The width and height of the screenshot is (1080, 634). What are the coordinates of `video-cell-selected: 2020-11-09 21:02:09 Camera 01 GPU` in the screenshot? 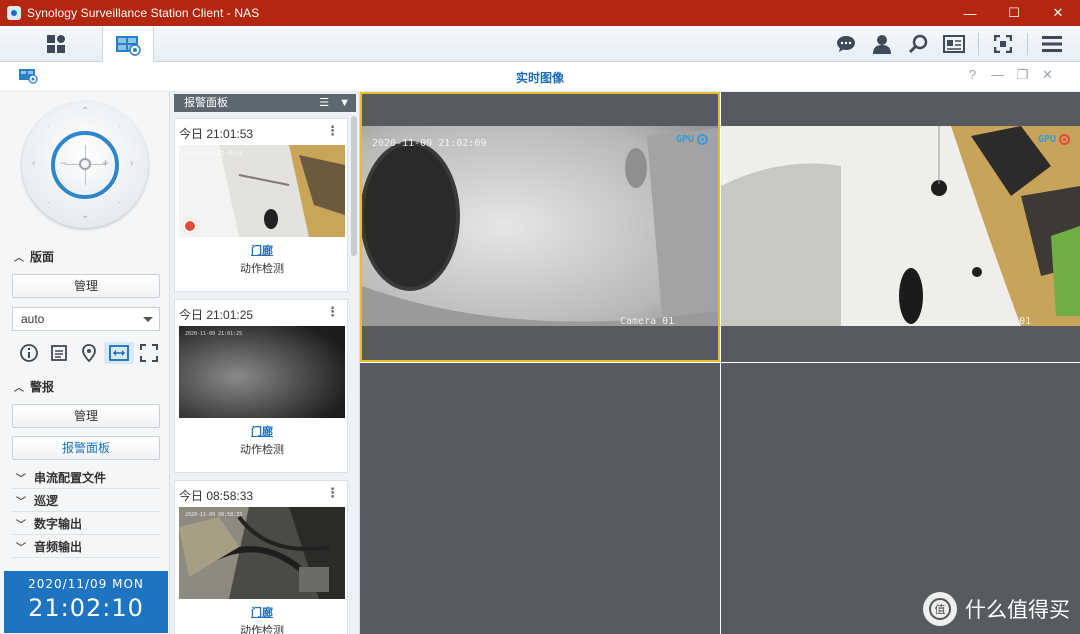 It's located at (540, 227).